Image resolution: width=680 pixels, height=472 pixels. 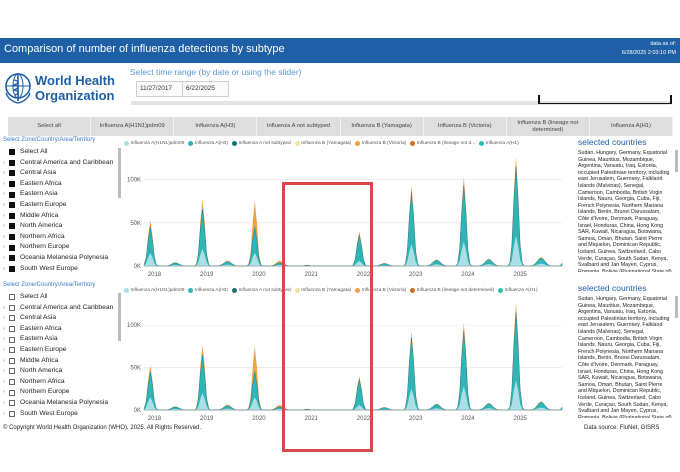 I want to click on region-top-item-4: › Eastern Asia, so click(x=62, y=194).